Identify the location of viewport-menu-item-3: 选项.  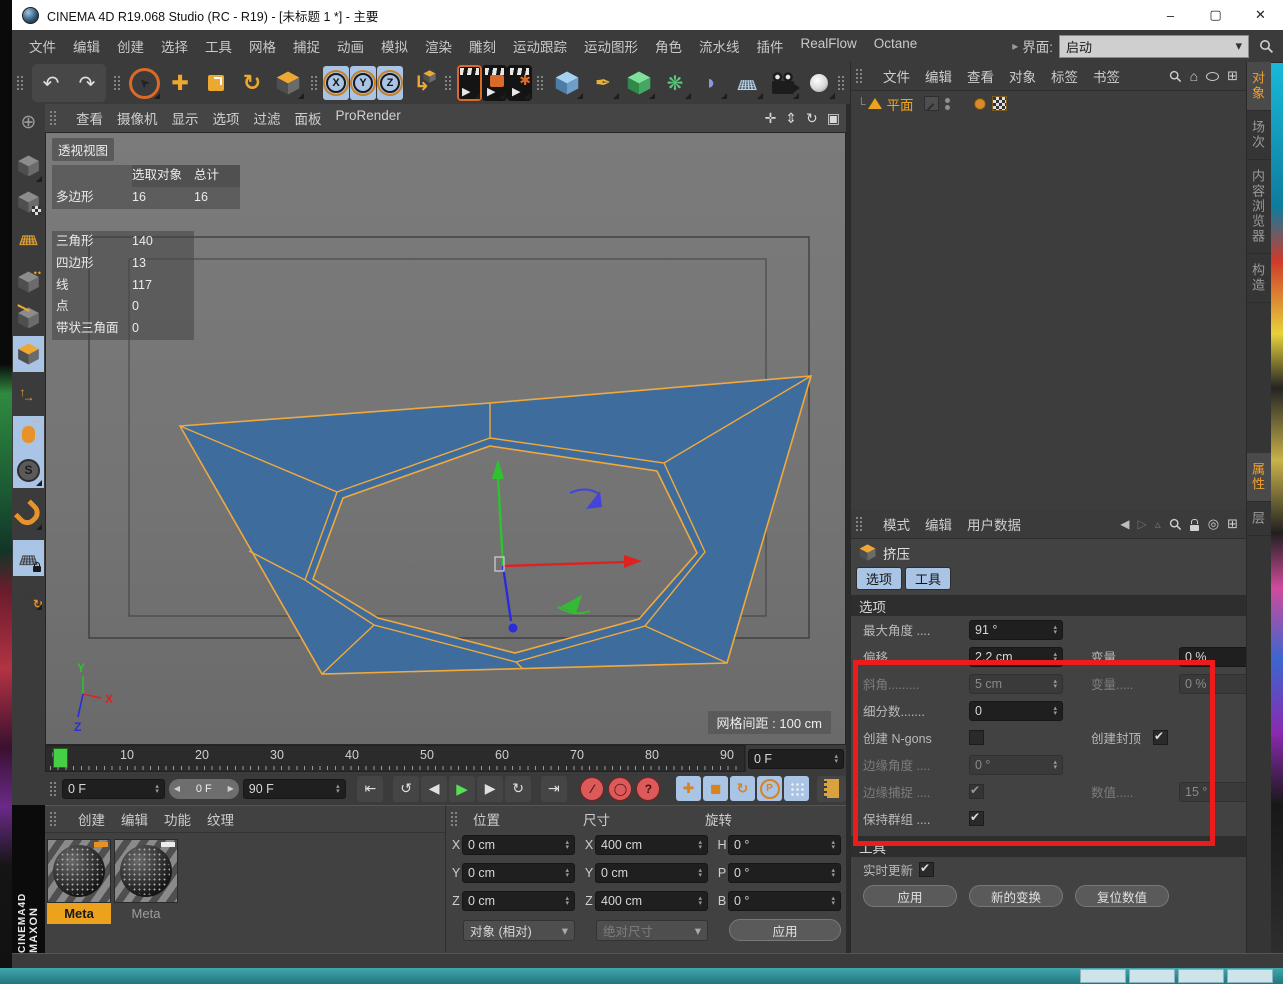
(226, 118).